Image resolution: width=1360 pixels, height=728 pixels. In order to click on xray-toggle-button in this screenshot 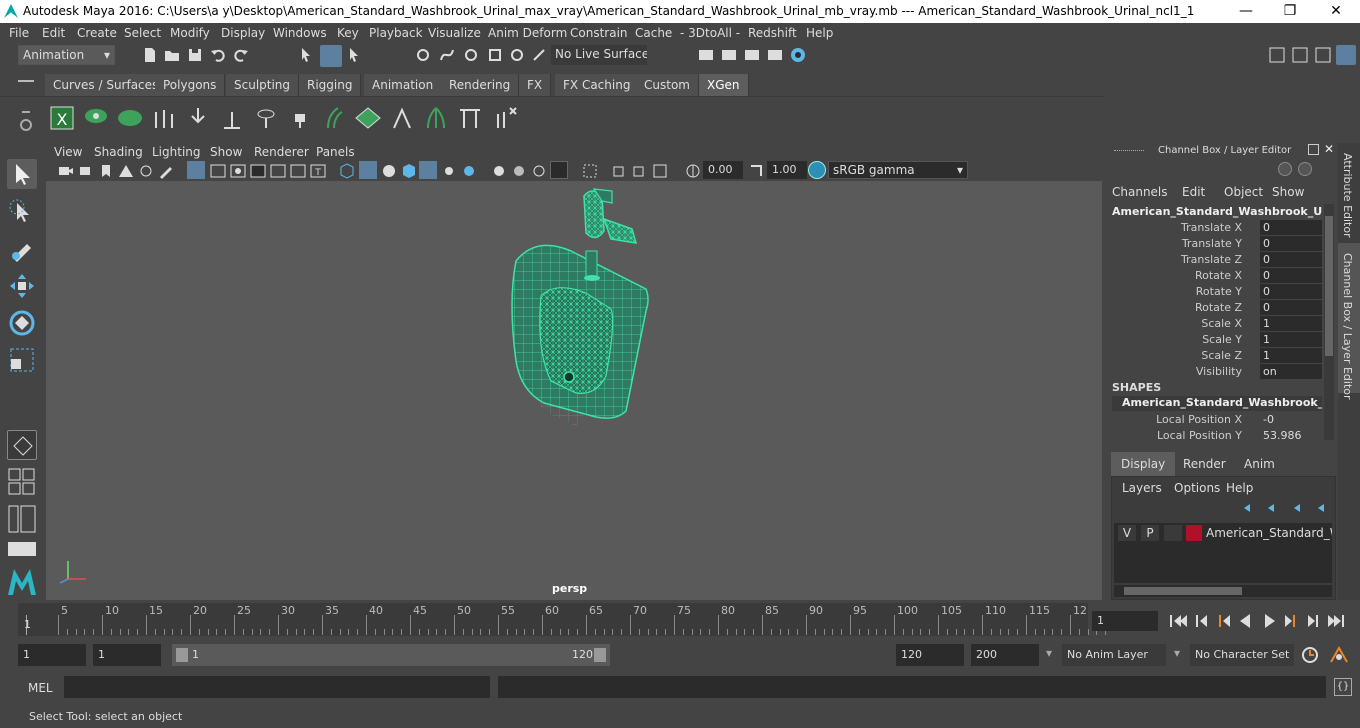, I will do `click(559, 170)`.